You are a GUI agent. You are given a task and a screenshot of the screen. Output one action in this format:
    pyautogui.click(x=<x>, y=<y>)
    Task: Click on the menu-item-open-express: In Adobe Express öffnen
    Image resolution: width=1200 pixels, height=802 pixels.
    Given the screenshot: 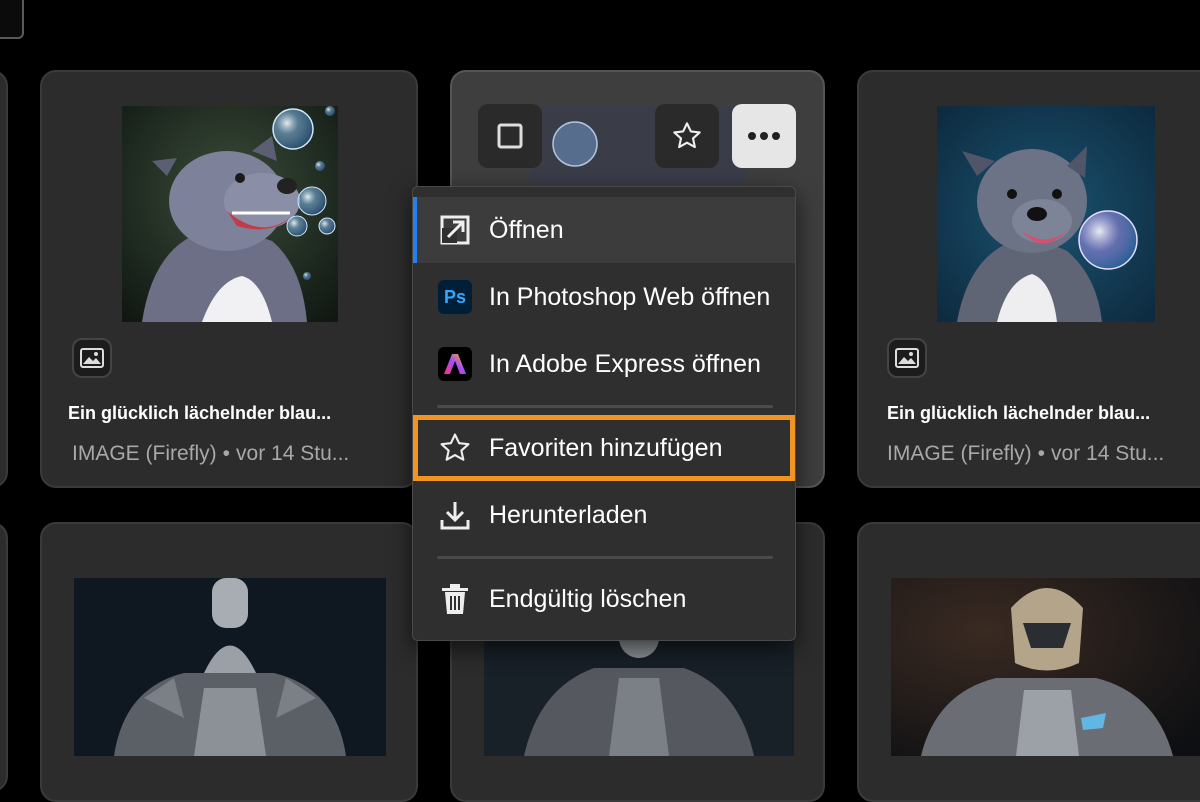 What is the action you would take?
    pyautogui.click(x=604, y=364)
    